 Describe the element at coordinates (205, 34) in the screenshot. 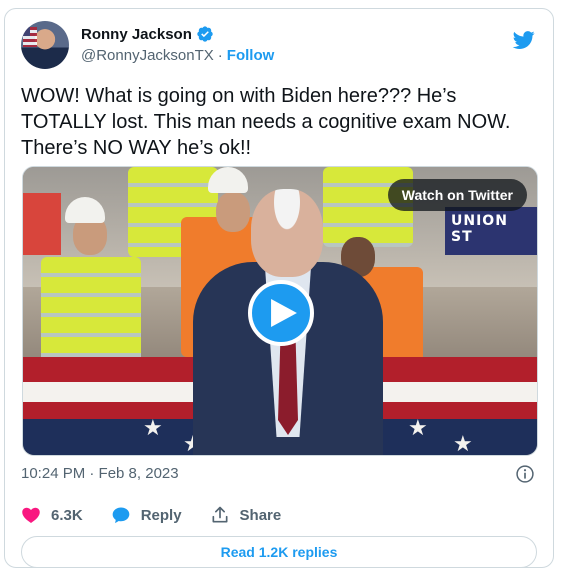

I see `verified-badge-icon` at that location.